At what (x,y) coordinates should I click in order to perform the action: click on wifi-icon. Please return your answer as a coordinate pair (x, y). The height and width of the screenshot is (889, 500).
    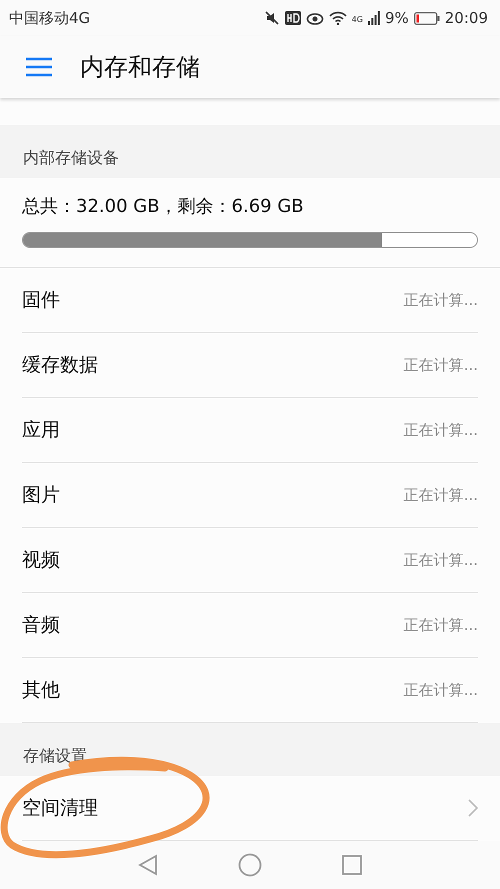
    Looking at the image, I should click on (337, 18).